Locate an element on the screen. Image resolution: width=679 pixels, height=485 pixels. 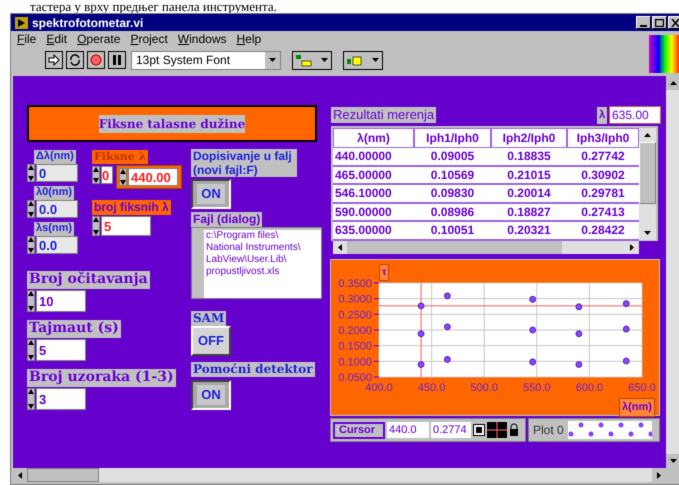
lock-icon is located at coordinates (514, 430).